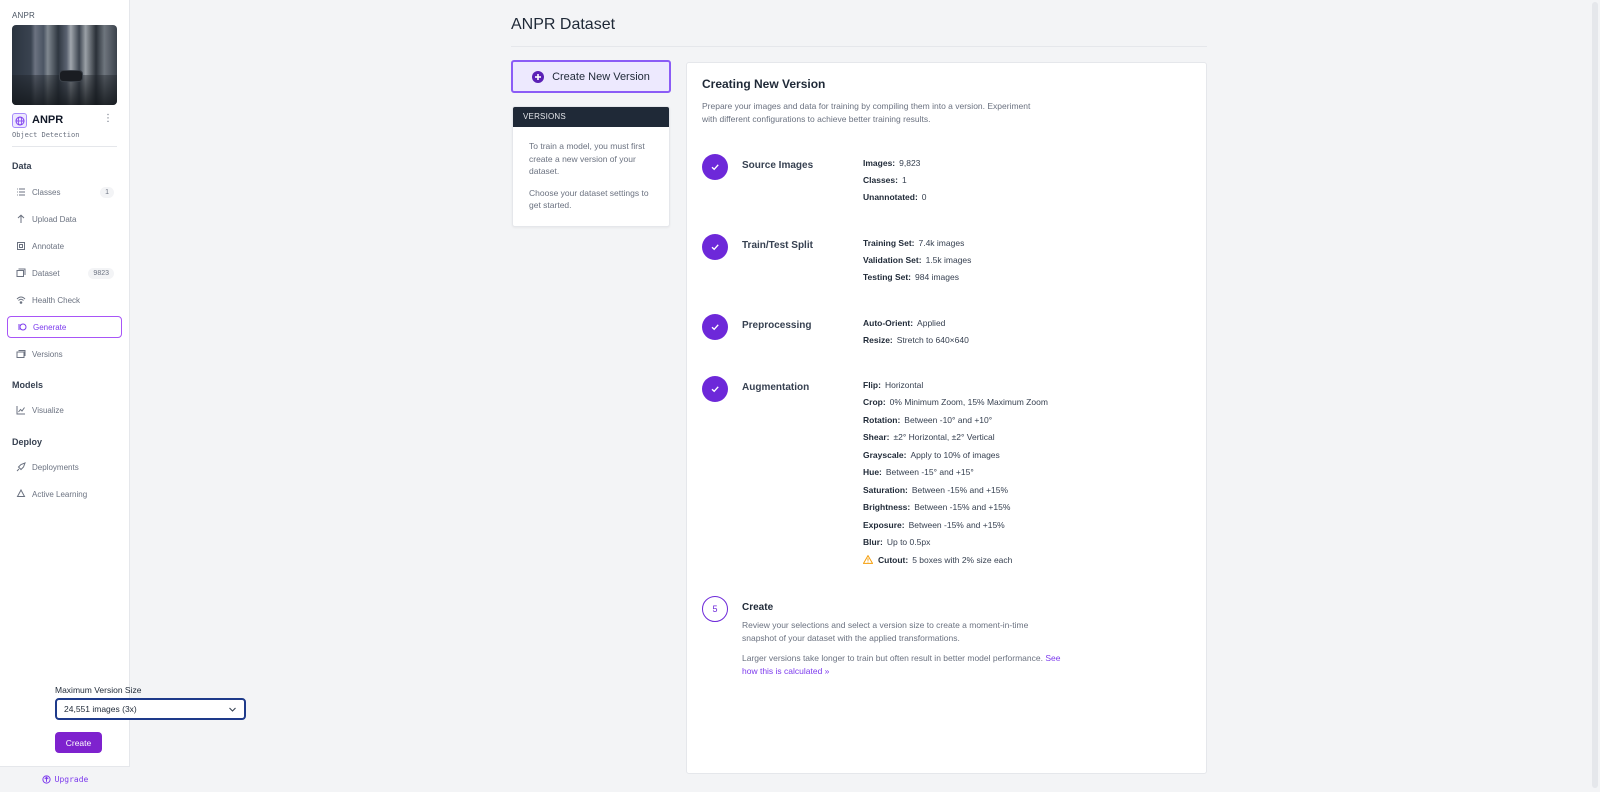  I want to click on detail-hue: Hue: Between -15° and +15°, so click(918, 472).